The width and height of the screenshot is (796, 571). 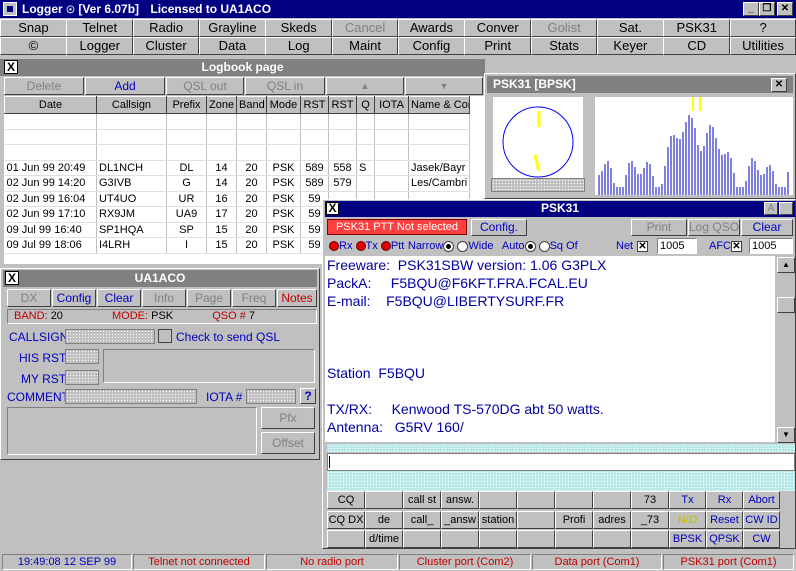 I want to click on minimize-button: _, so click(x=751, y=9).